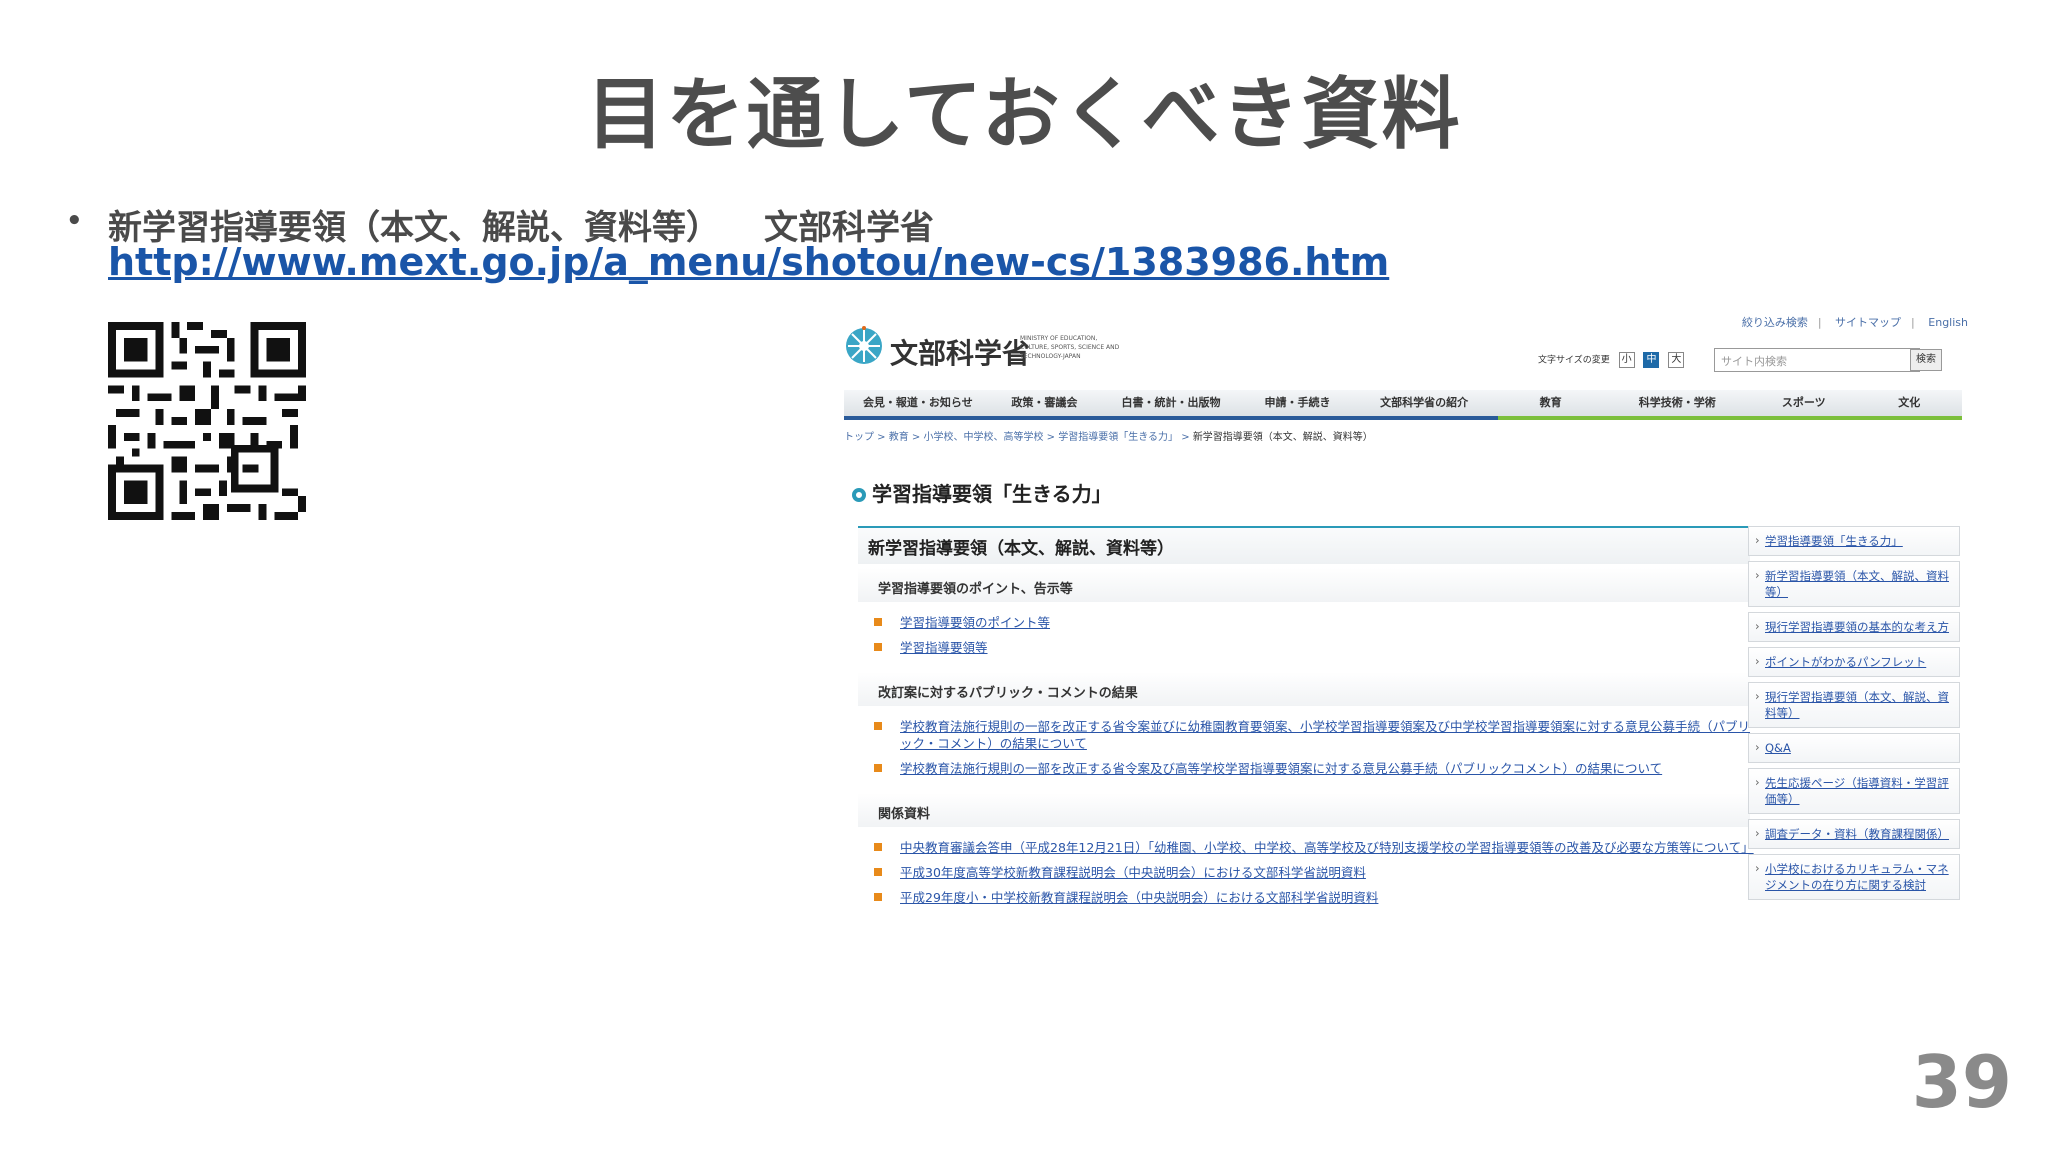 Image resolution: width=2048 pixels, height=1152 pixels. What do you see at coordinates (859, 437) in the screenshot?
I see `breadcrumb-top: トップ` at bounding box center [859, 437].